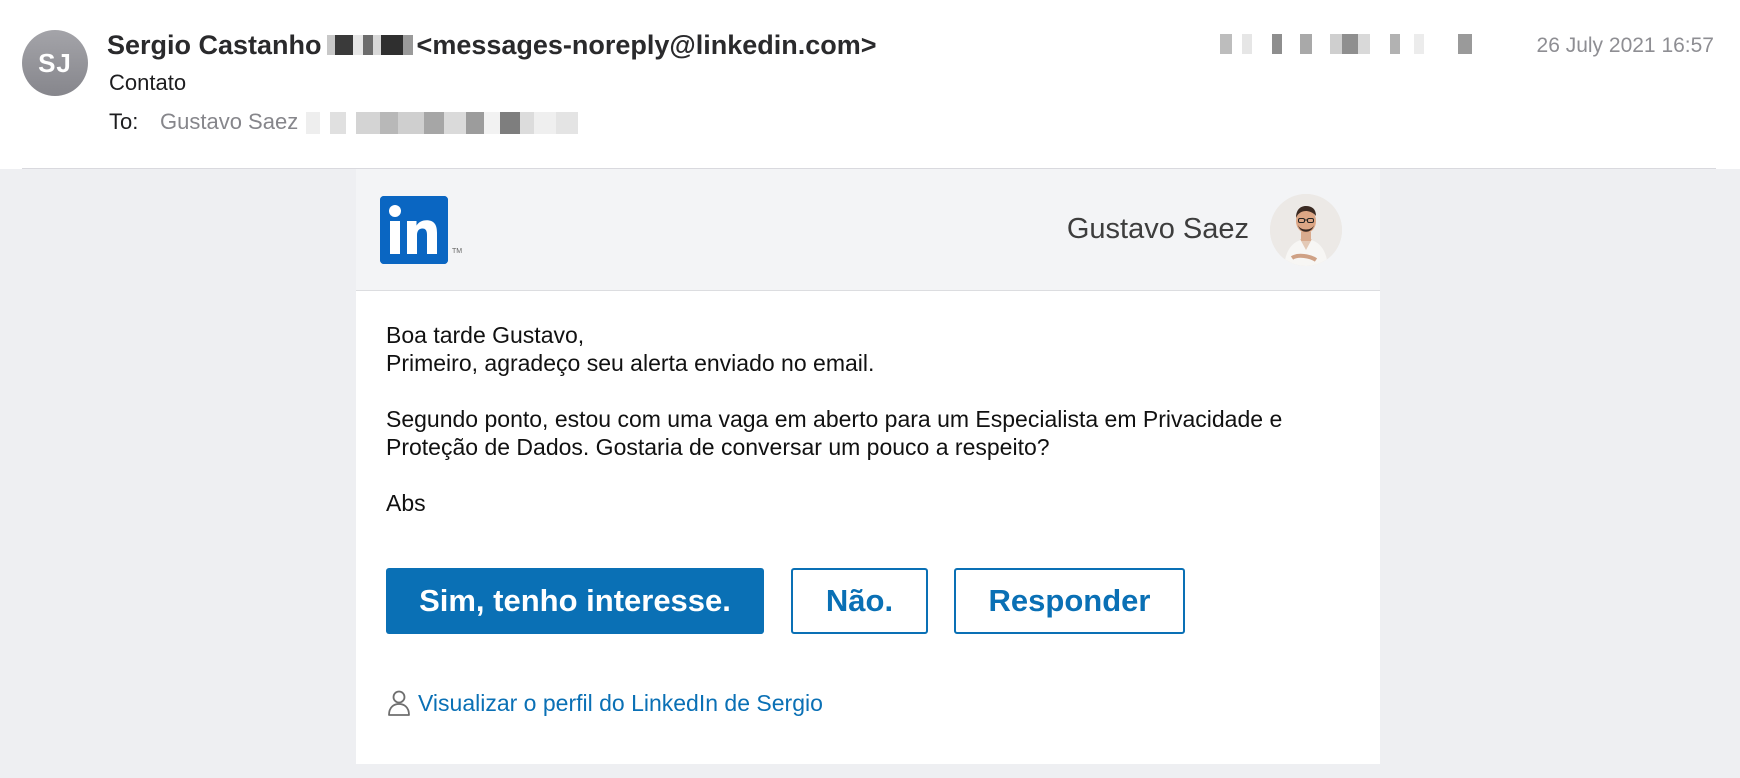 The width and height of the screenshot is (1740, 778). I want to click on sender-name: Sergio Castanho, so click(214, 45).